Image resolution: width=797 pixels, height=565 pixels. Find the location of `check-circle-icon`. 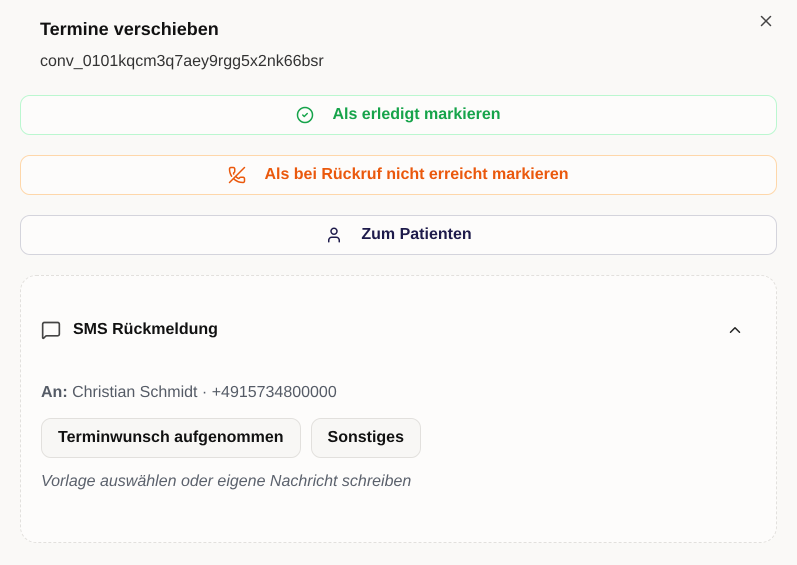

check-circle-icon is located at coordinates (305, 115).